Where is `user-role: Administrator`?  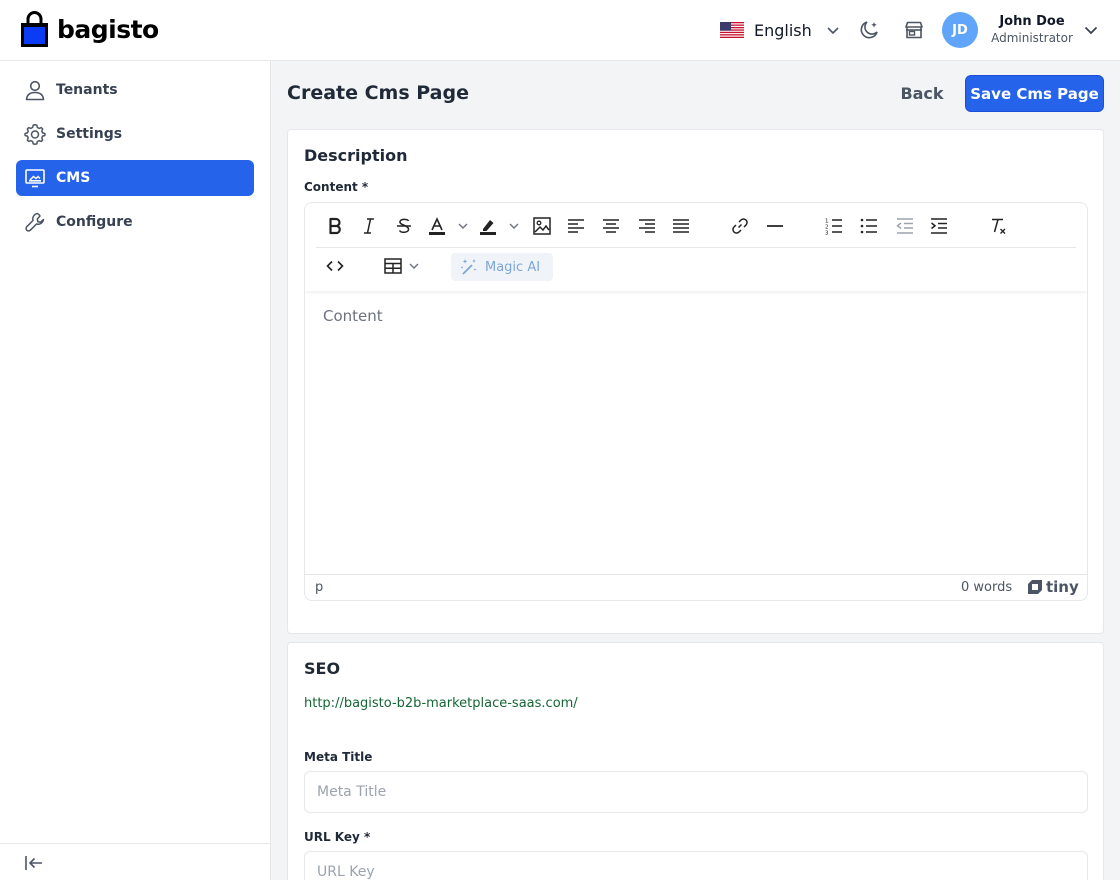
user-role: Administrator is located at coordinates (1032, 38).